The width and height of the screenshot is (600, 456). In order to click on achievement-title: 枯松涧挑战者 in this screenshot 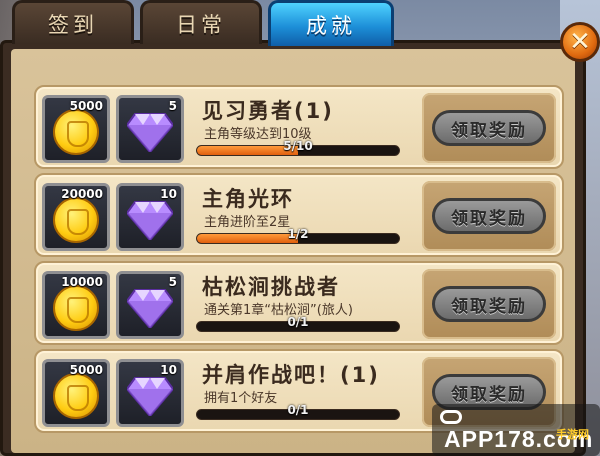, I will do `click(271, 287)`.